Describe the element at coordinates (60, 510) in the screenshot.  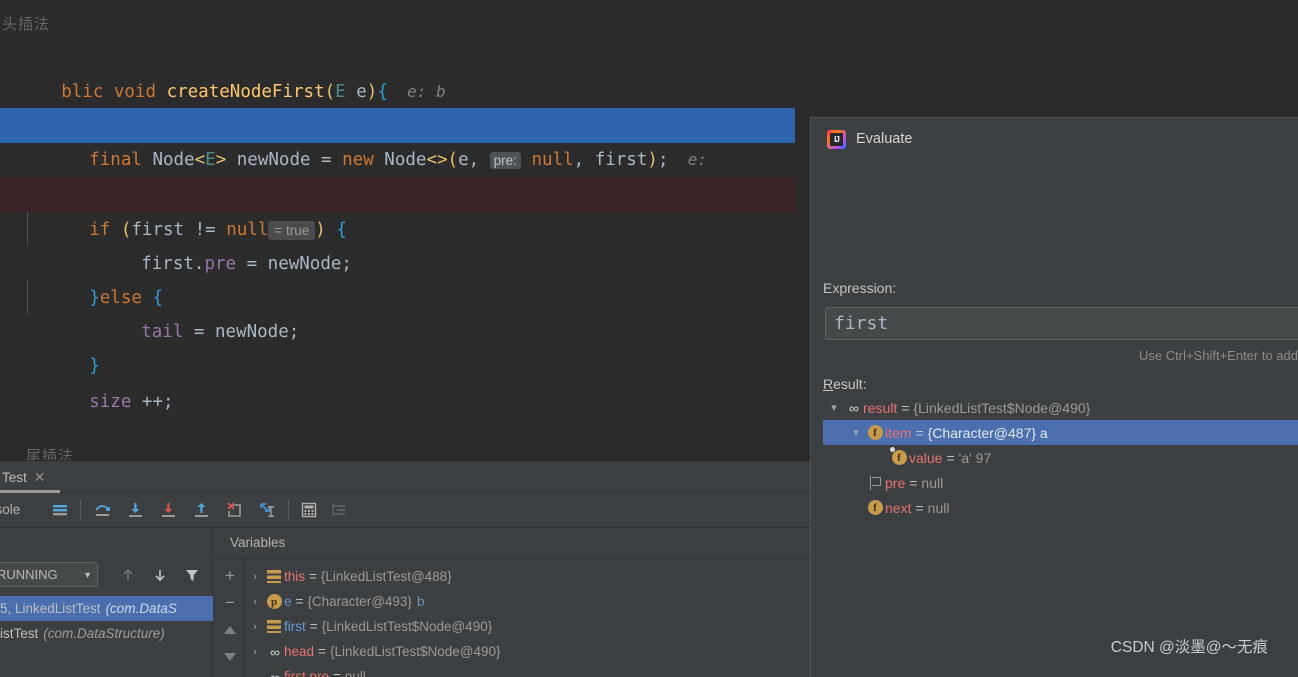
I see `show-hide-frames-icon` at that location.